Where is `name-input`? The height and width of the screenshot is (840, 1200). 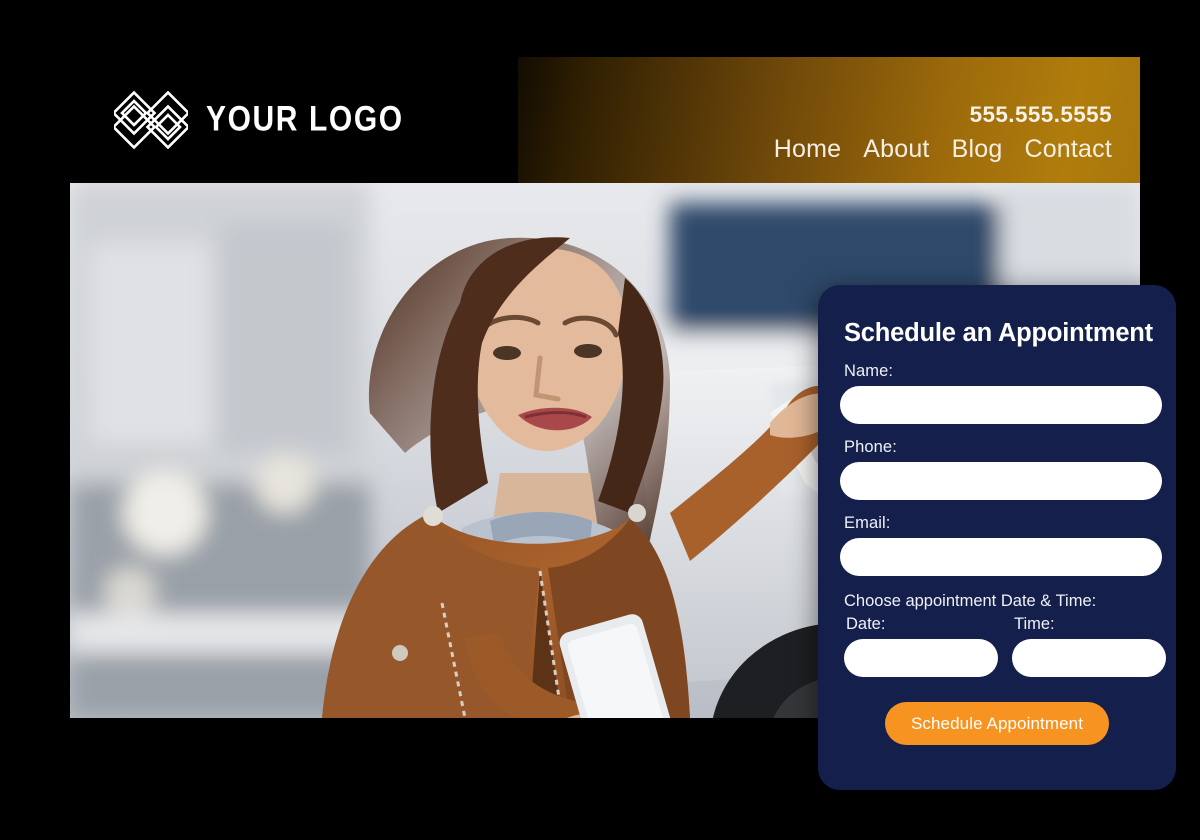 name-input is located at coordinates (1001, 405).